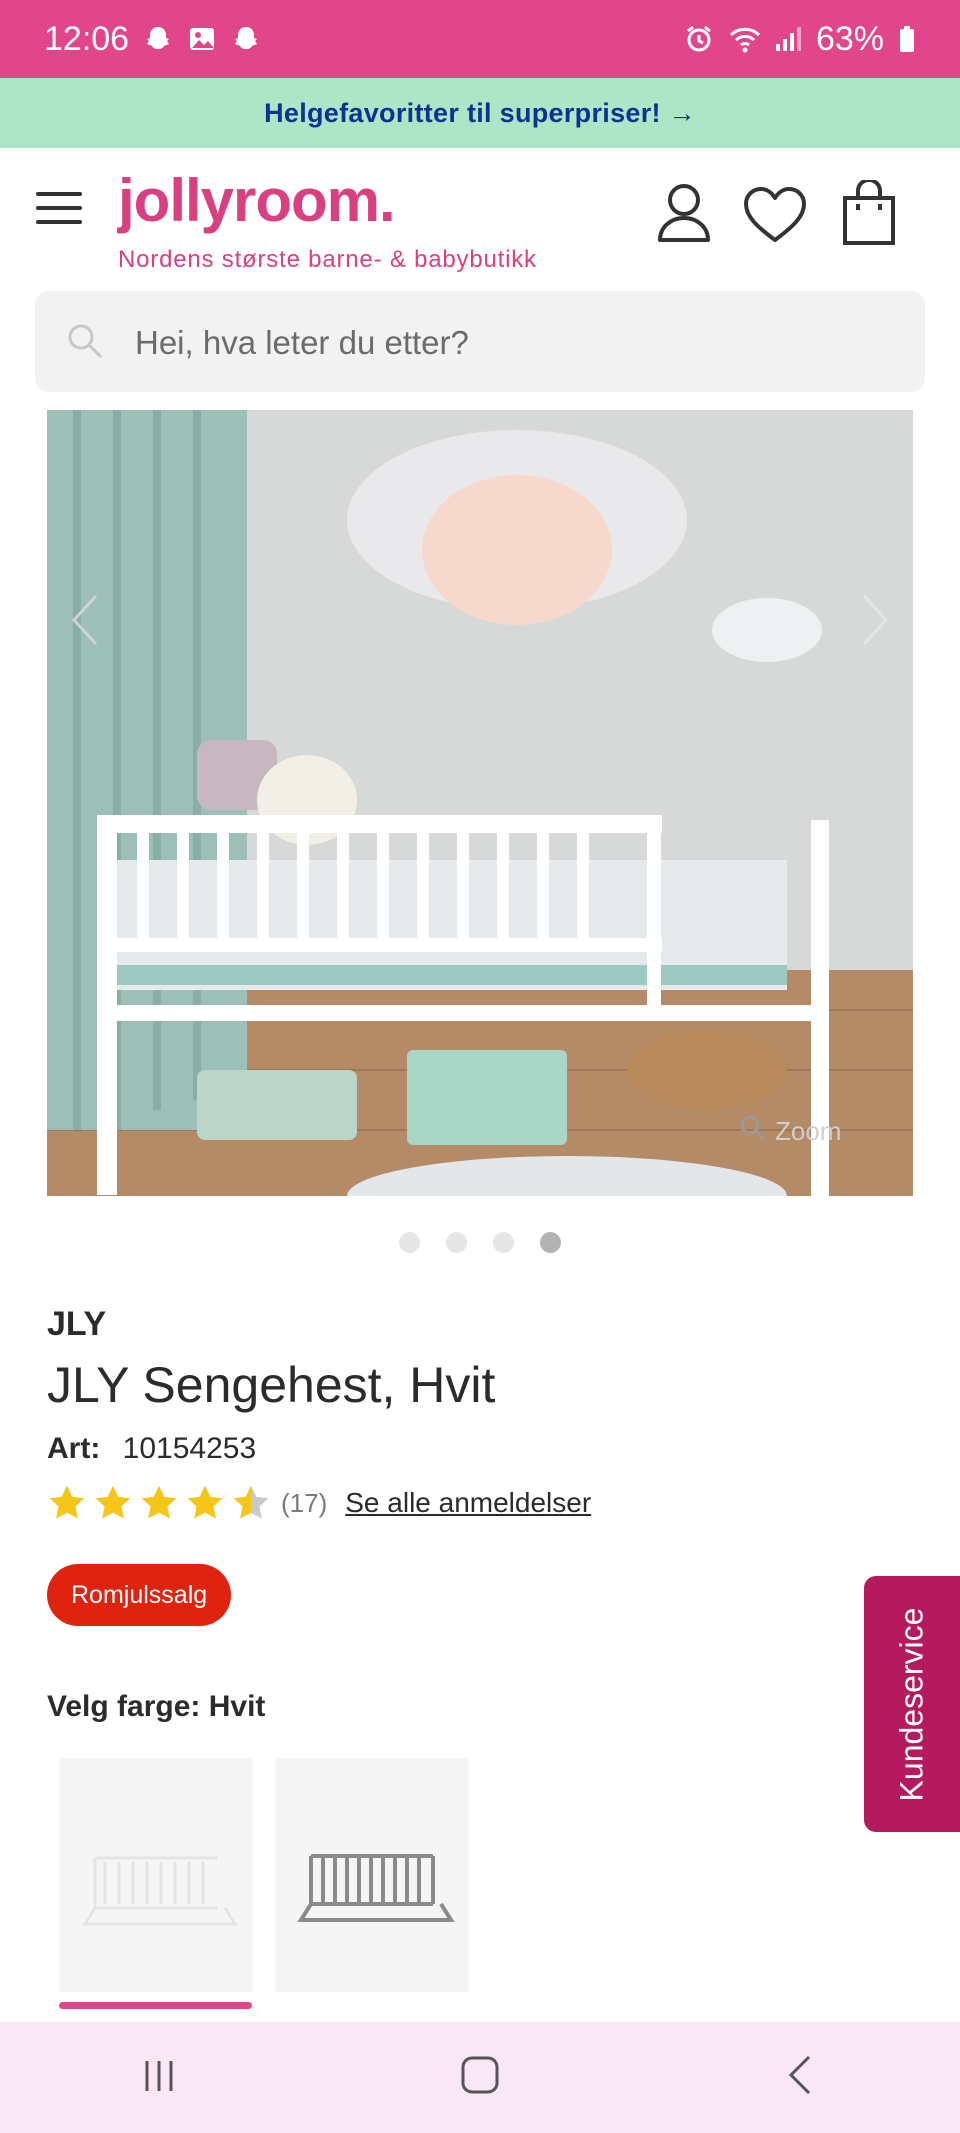  What do you see at coordinates (684, 215) in the screenshot?
I see `account-icon` at bounding box center [684, 215].